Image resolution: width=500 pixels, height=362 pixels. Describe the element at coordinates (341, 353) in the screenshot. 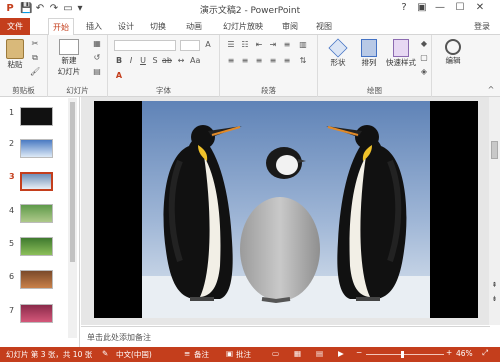

I see `slideshow-view-icon: ▶` at that location.